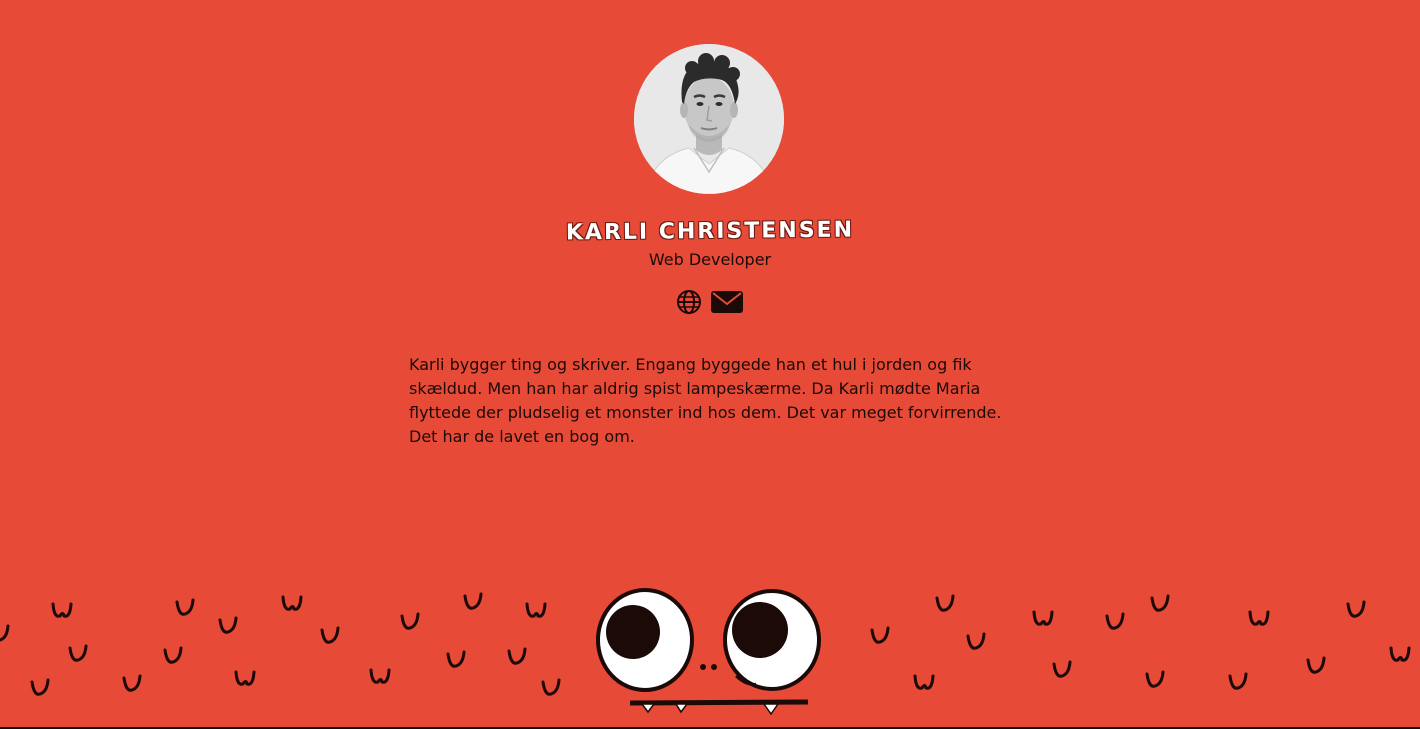 The image size is (1420, 729). Describe the element at coordinates (710, 231) in the screenshot. I see `profile-name: Karli Christensen` at that location.